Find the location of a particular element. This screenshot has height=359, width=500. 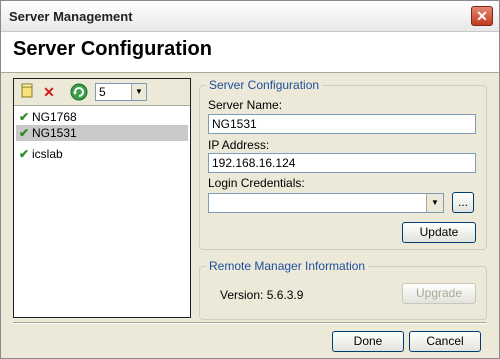

server-toolbar: ✕ 5 ▼ is located at coordinates (102, 92).